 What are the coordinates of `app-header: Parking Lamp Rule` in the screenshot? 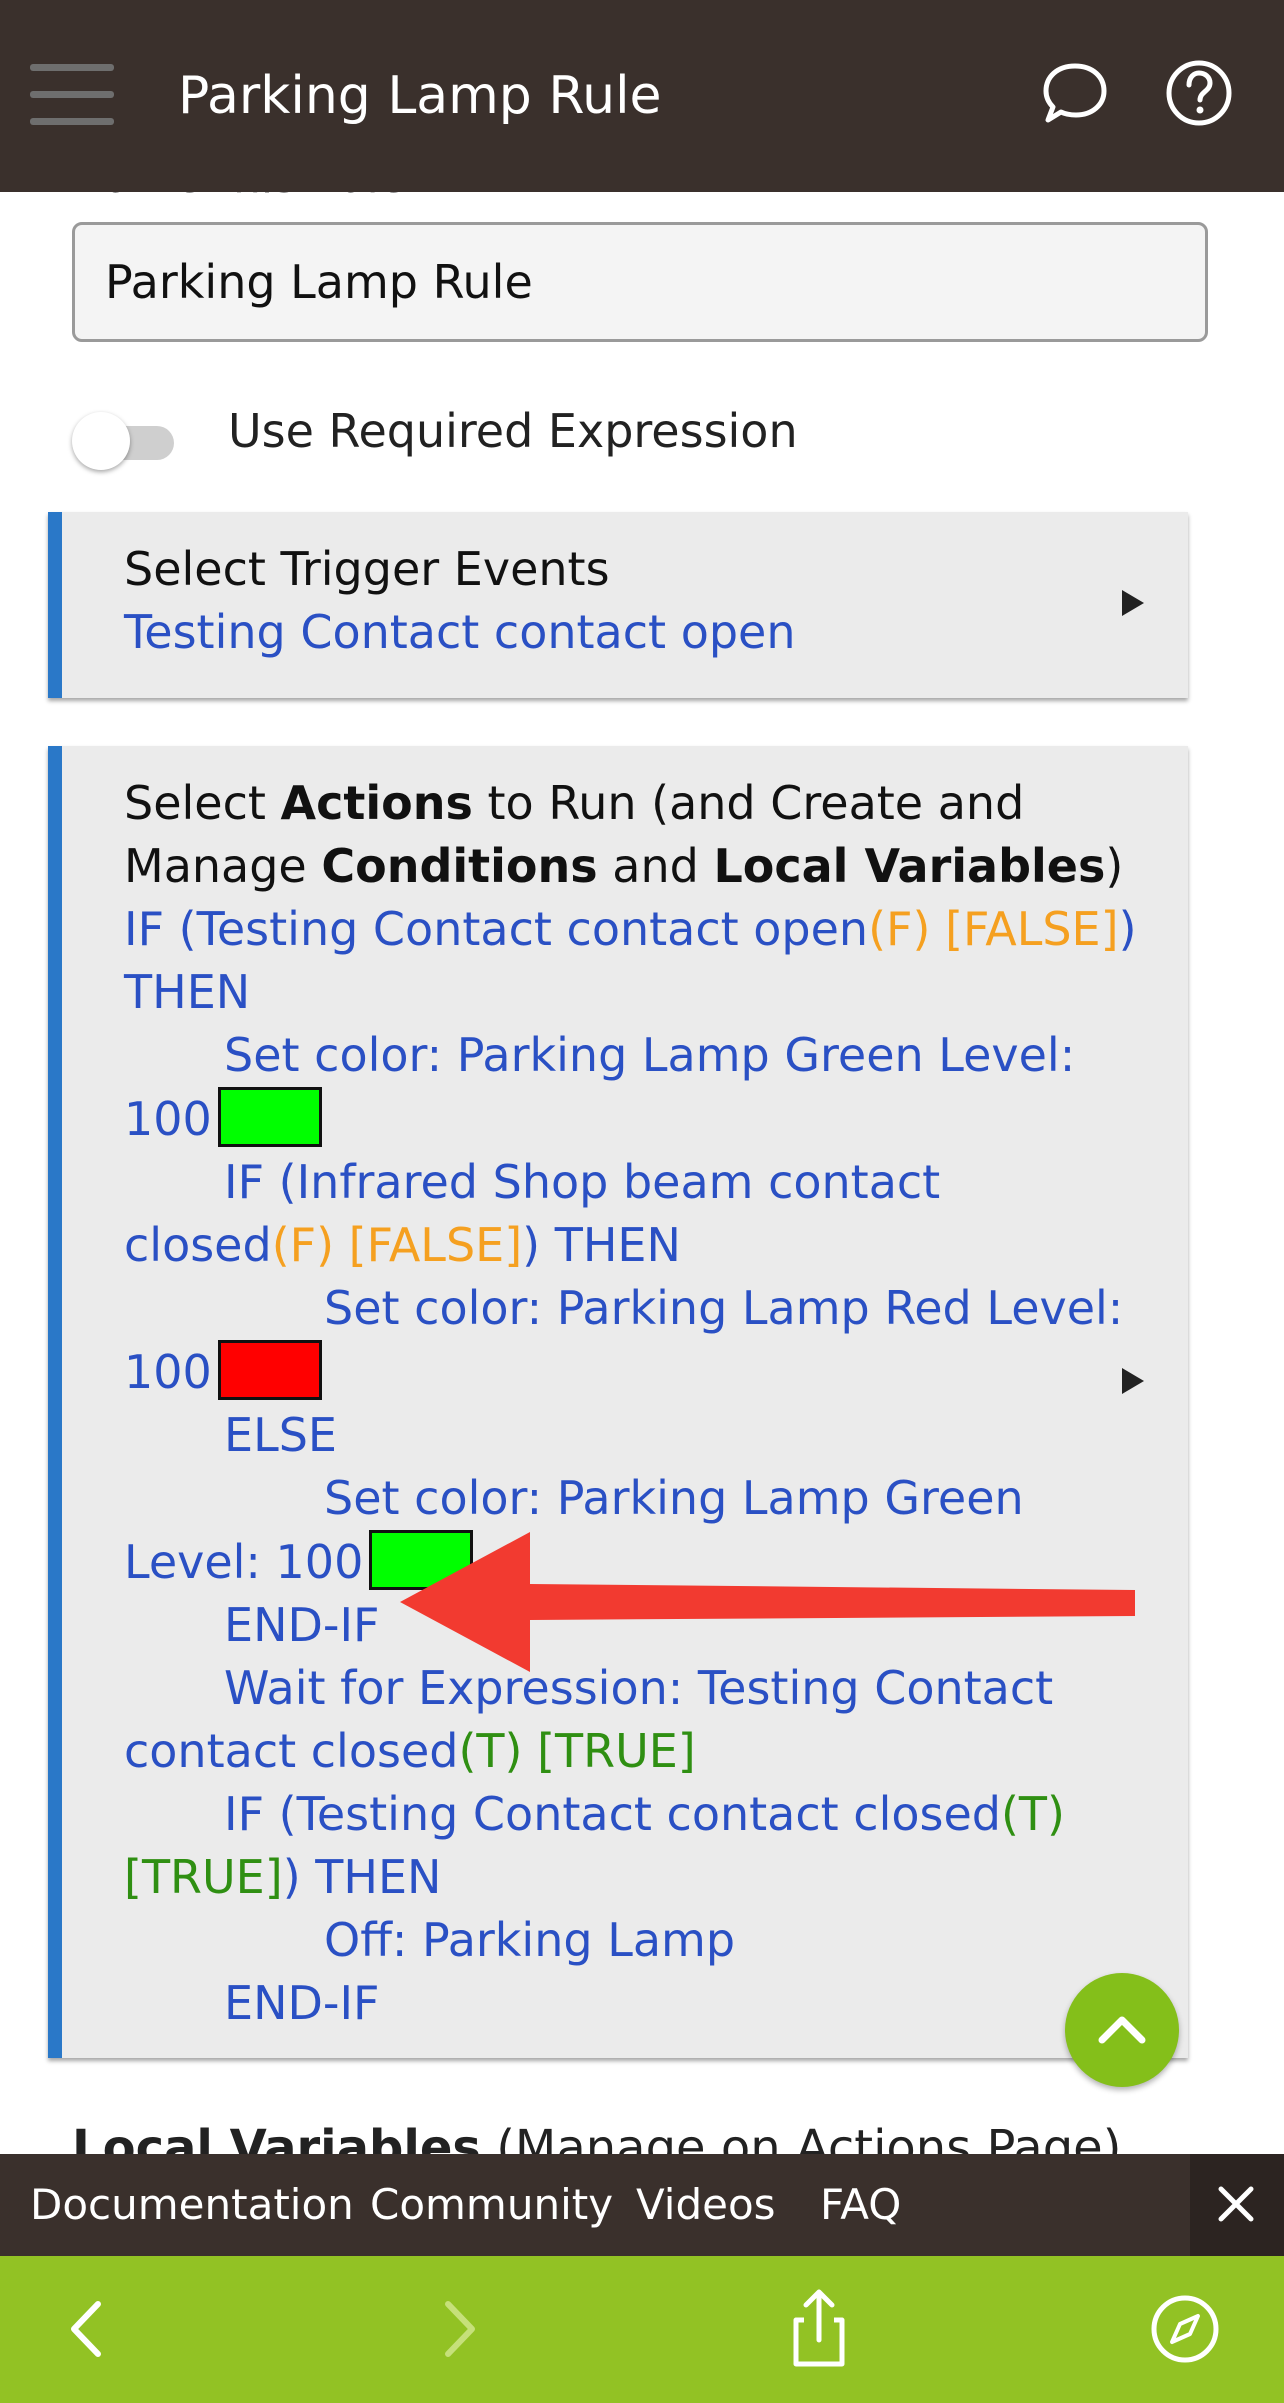 It's located at (642, 96).